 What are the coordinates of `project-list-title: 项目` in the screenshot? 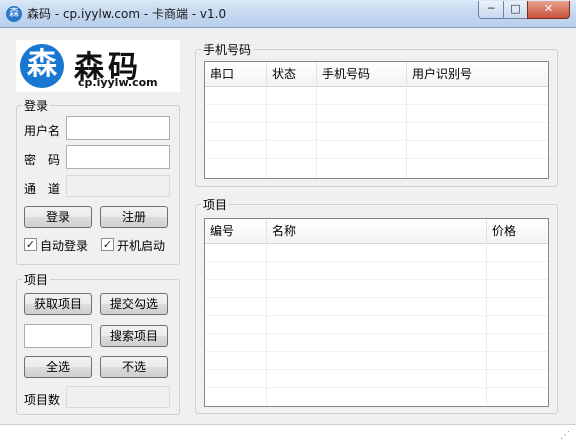 It's located at (215, 204).